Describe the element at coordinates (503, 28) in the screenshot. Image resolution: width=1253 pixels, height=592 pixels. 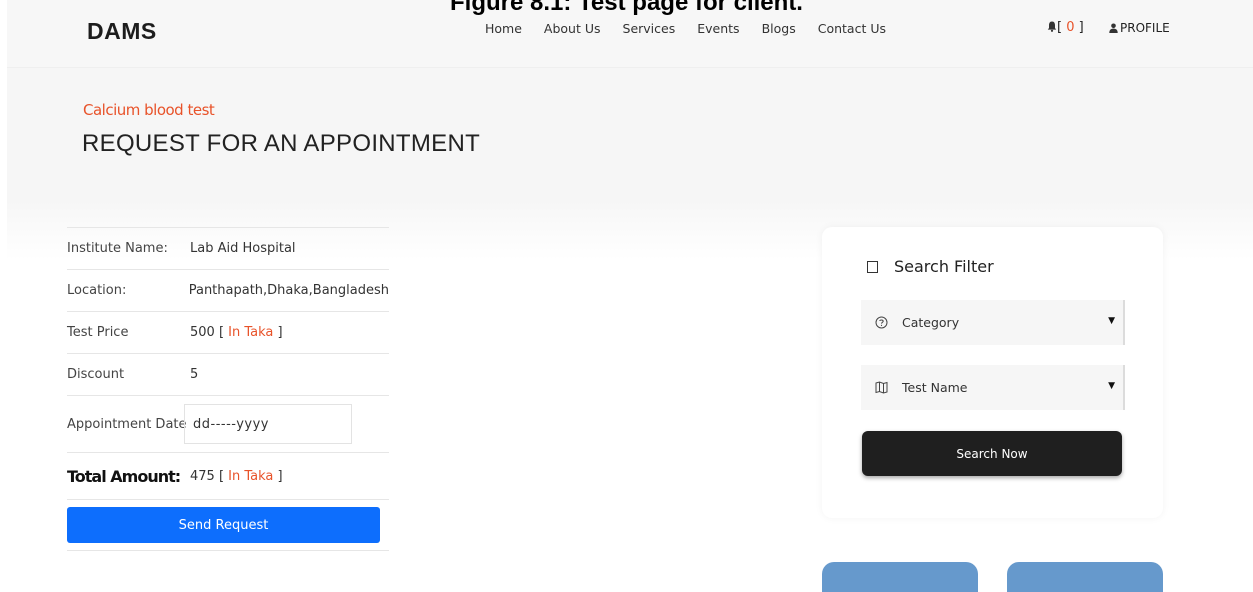
I see `nav-home: Home` at that location.